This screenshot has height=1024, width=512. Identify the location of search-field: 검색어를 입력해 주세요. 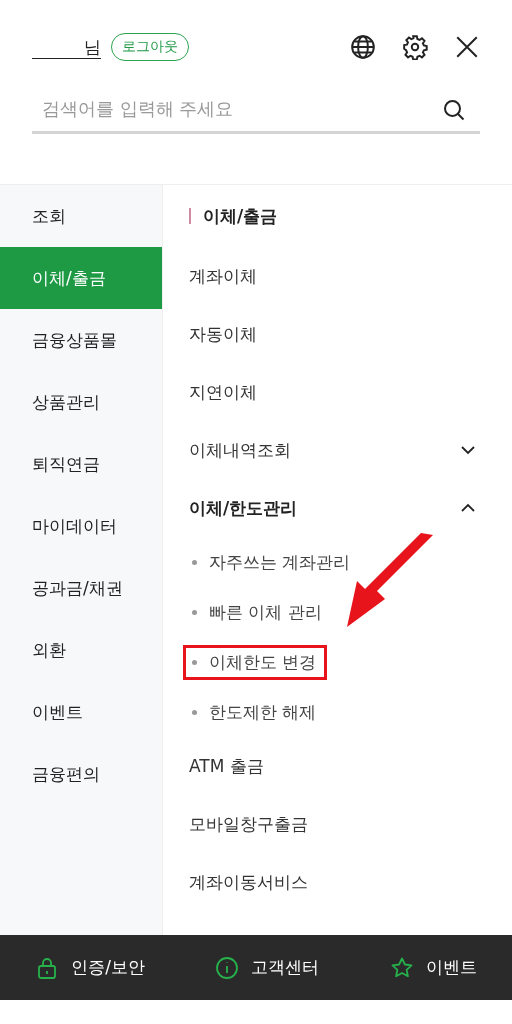
(256, 116).